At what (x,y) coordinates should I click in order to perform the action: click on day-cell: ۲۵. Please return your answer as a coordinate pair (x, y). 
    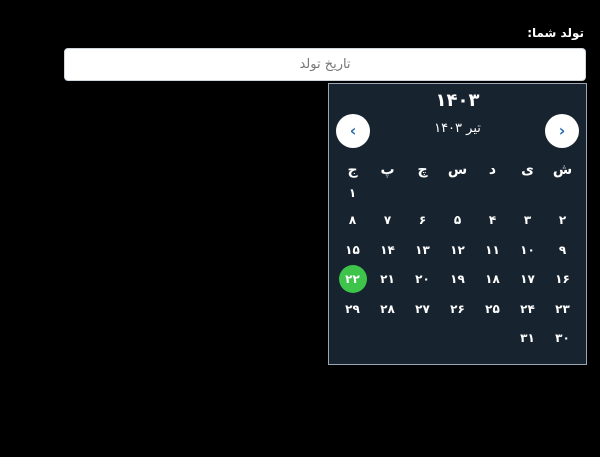
    Looking at the image, I should click on (492, 310).